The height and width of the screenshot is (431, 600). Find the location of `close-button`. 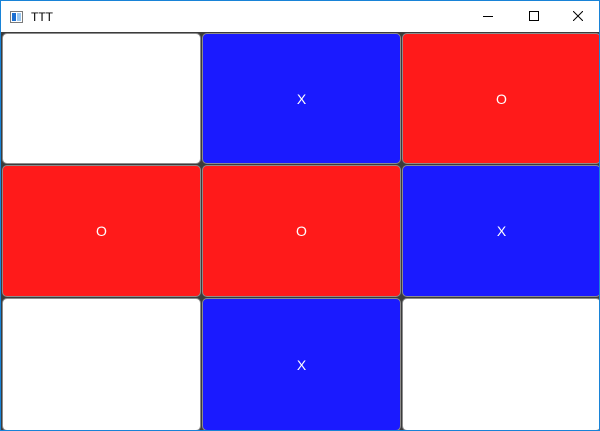

close-button is located at coordinates (577, 16).